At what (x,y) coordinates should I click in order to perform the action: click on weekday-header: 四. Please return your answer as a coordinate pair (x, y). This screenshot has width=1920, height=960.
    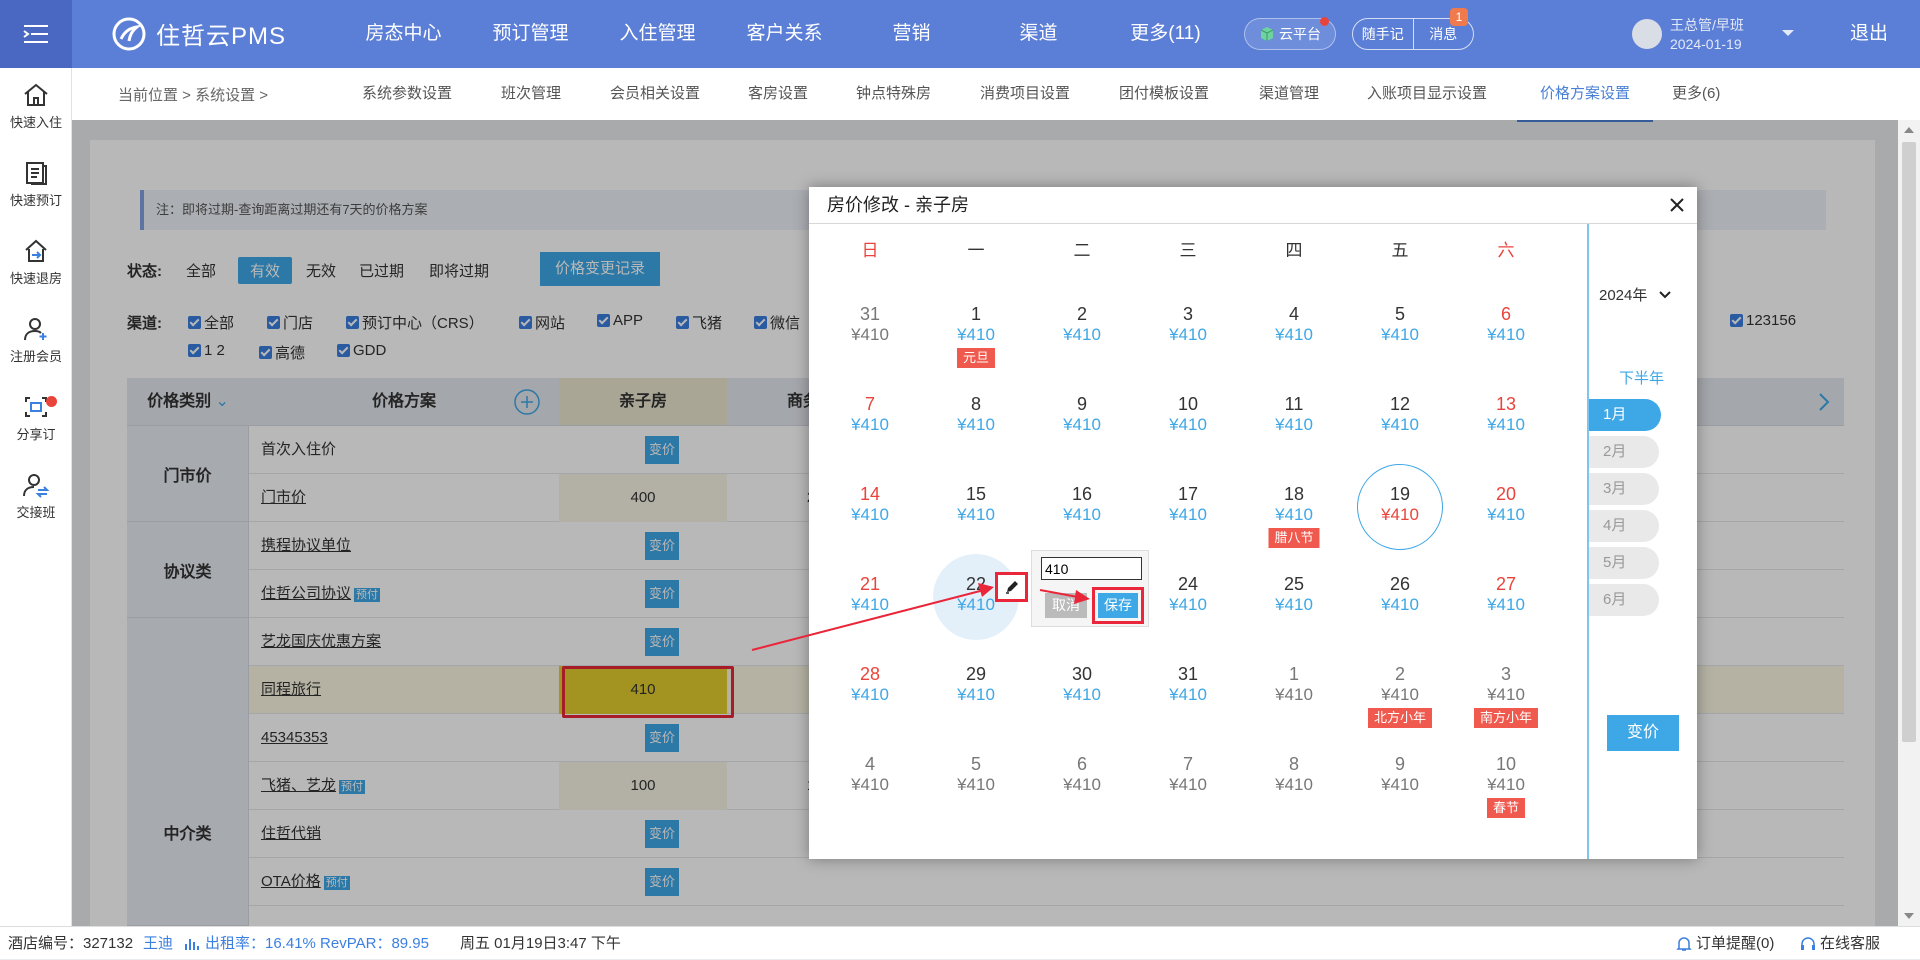
    Looking at the image, I should click on (1294, 250).